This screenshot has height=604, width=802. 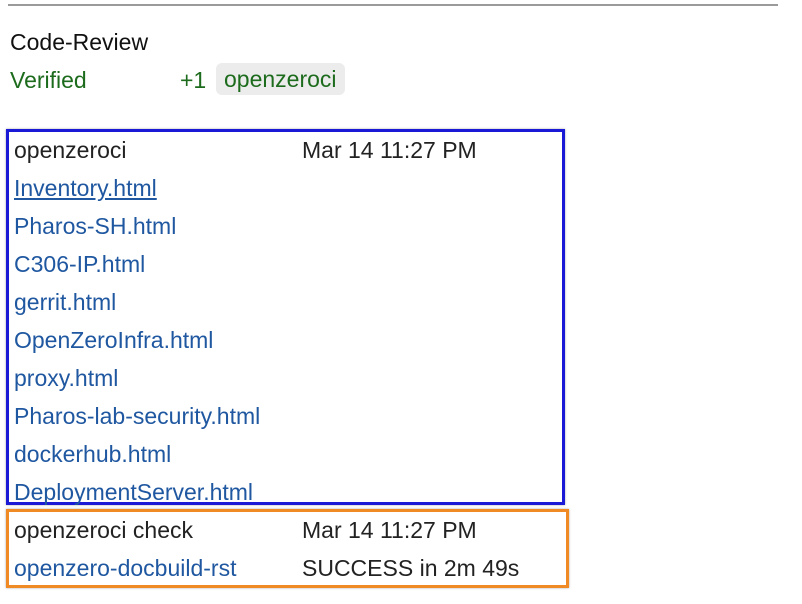 I want to click on check-author: openzeroci check, so click(x=103, y=530).